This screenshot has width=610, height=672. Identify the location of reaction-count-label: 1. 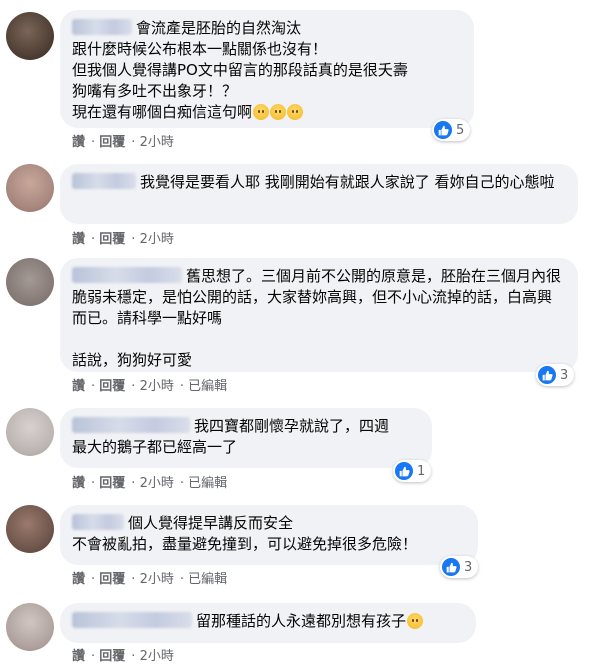
(421, 471).